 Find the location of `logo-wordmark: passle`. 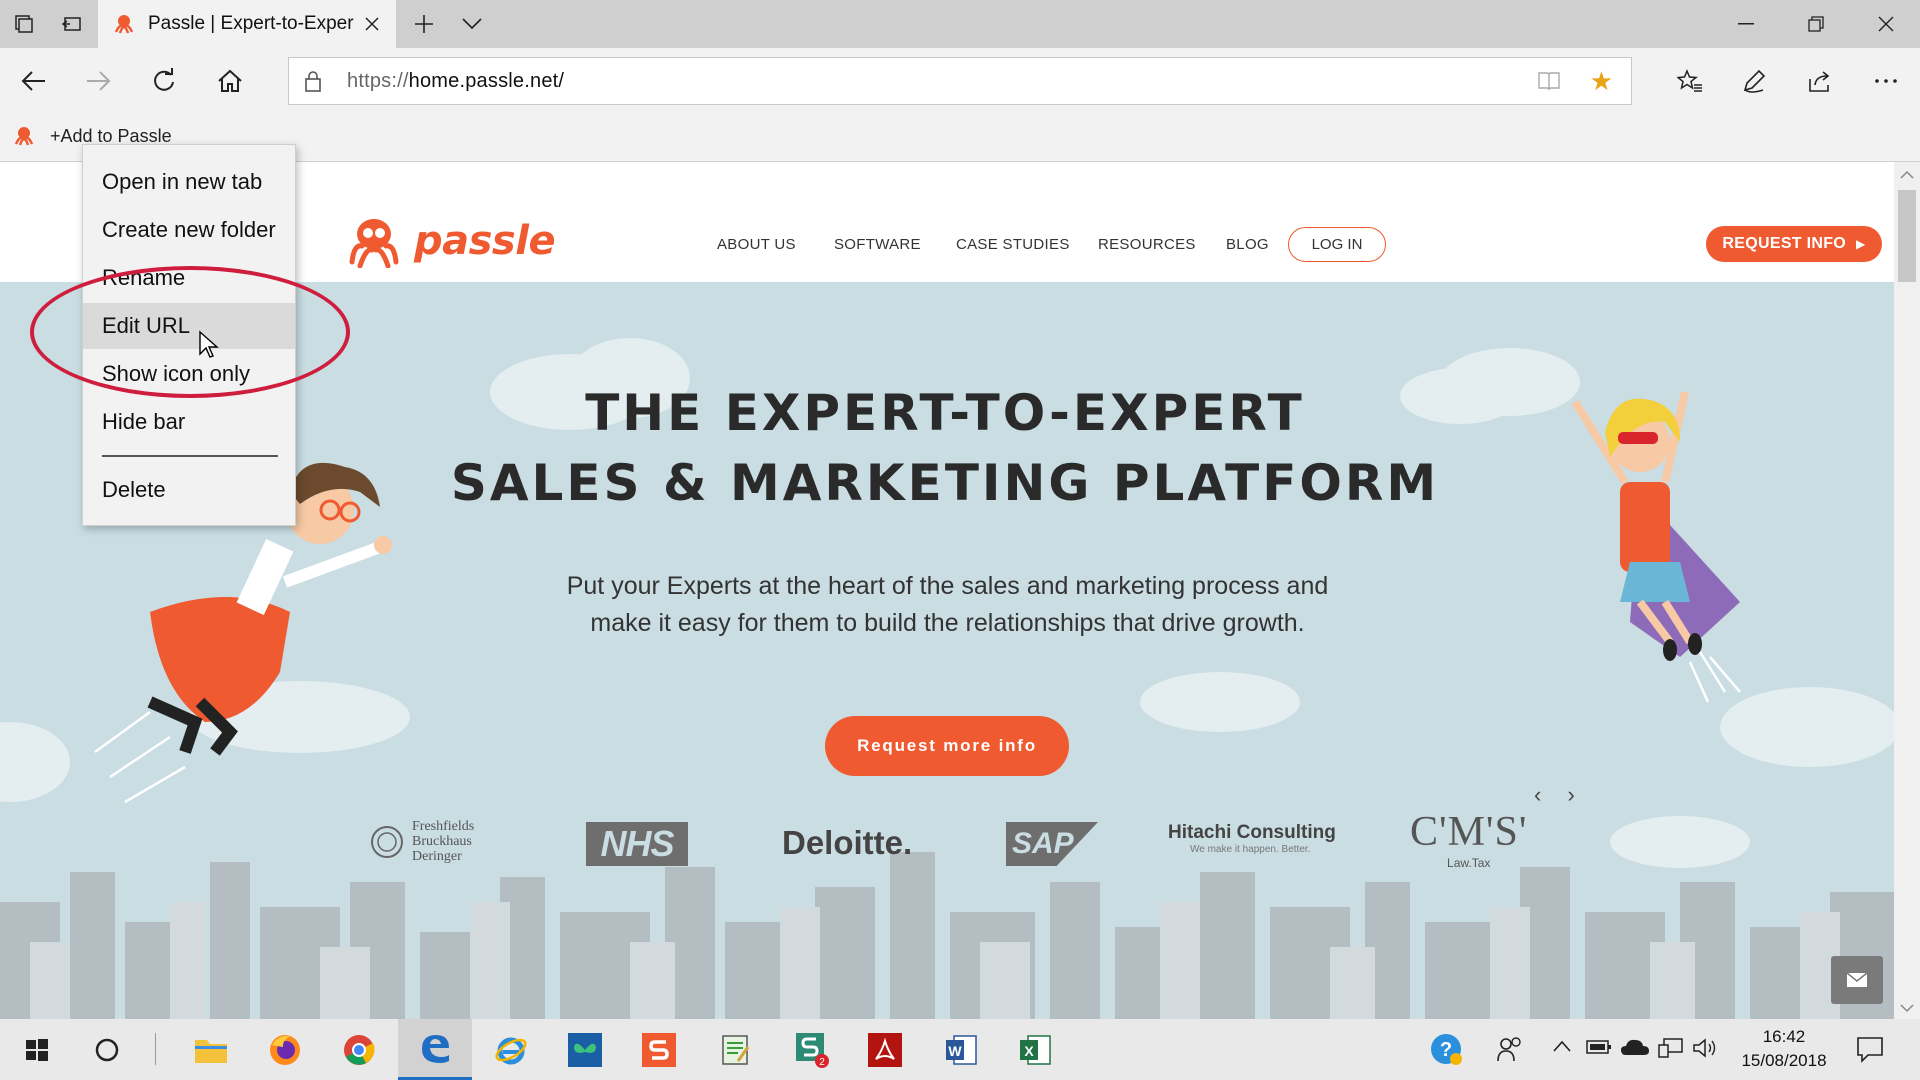

logo-wordmark: passle is located at coordinates (485, 241).